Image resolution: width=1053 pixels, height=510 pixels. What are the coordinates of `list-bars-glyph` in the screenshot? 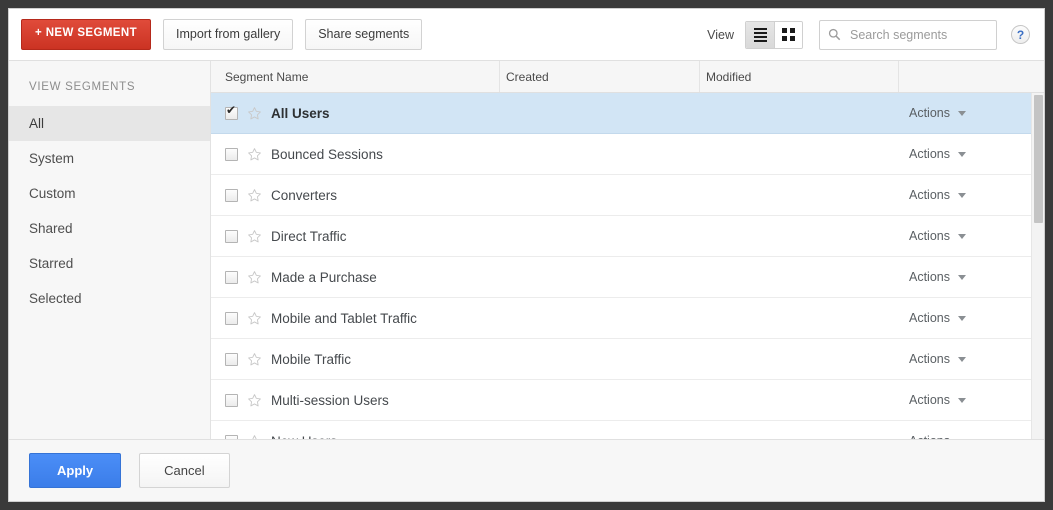 It's located at (760, 34).